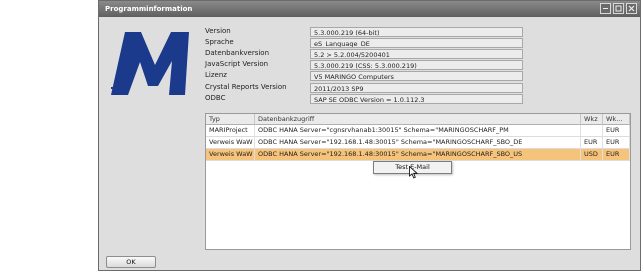  What do you see at coordinates (150, 63) in the screenshot?
I see `maringo-logo-icon` at bounding box center [150, 63].